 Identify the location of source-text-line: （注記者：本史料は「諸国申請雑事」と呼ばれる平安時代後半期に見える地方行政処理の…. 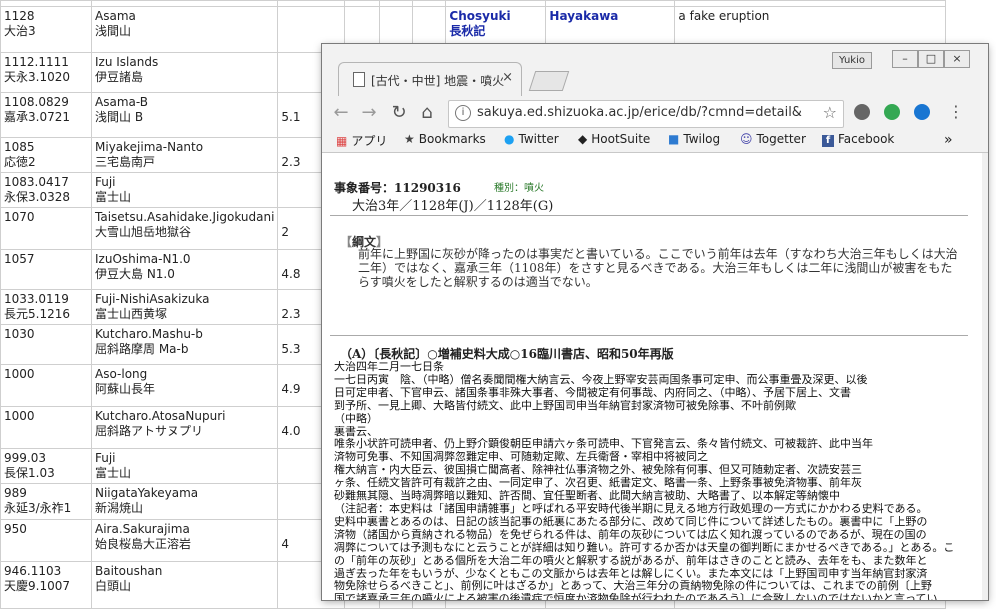
(631, 508).